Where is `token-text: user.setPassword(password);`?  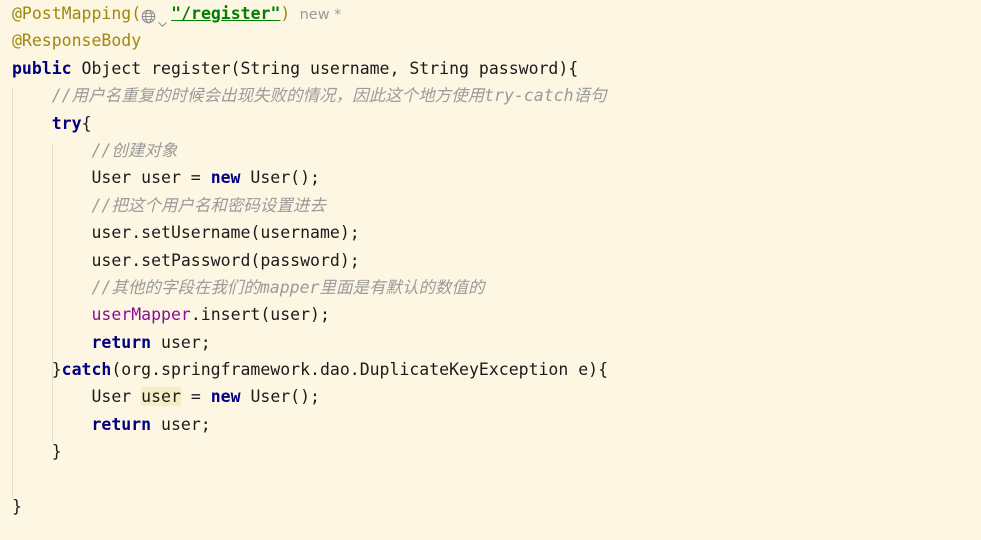 token-text: user.setPassword(password); is located at coordinates (186, 260).